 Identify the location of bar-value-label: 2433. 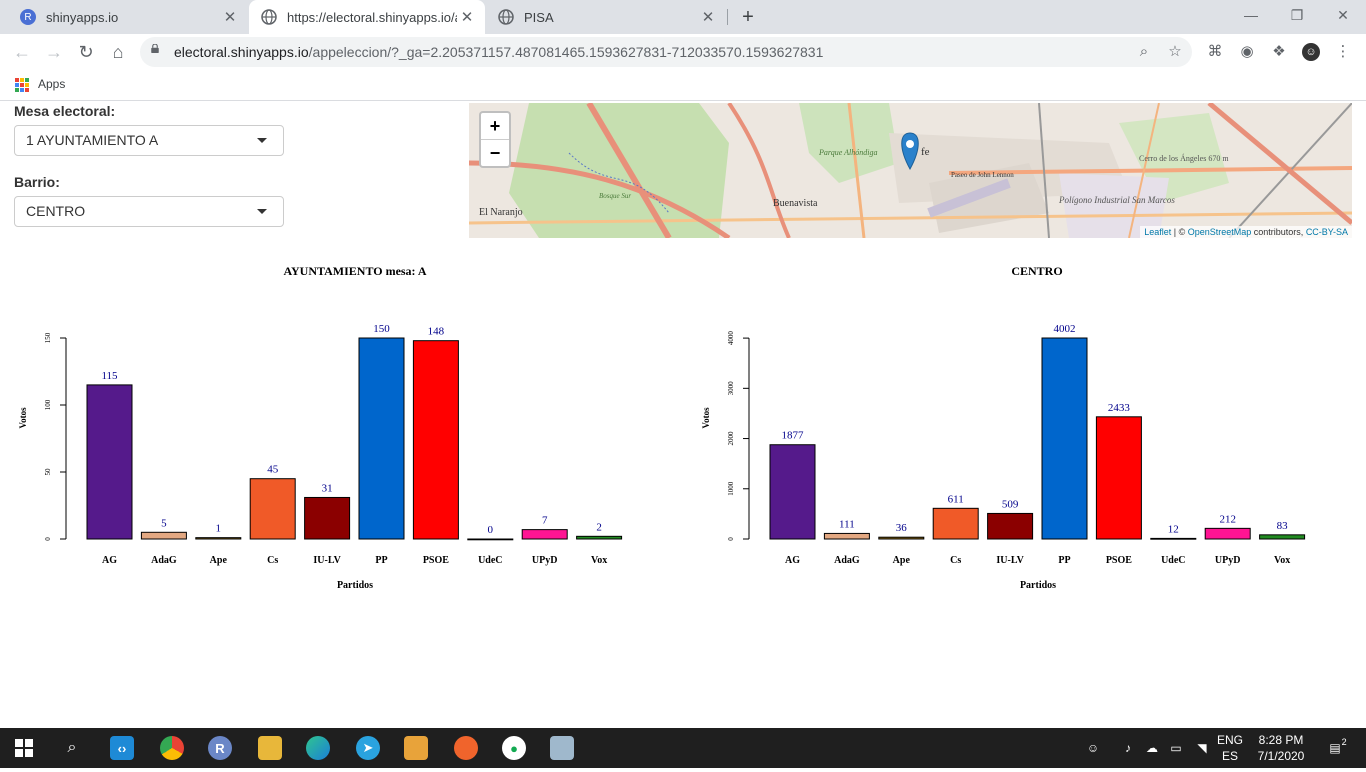
(1119, 408).